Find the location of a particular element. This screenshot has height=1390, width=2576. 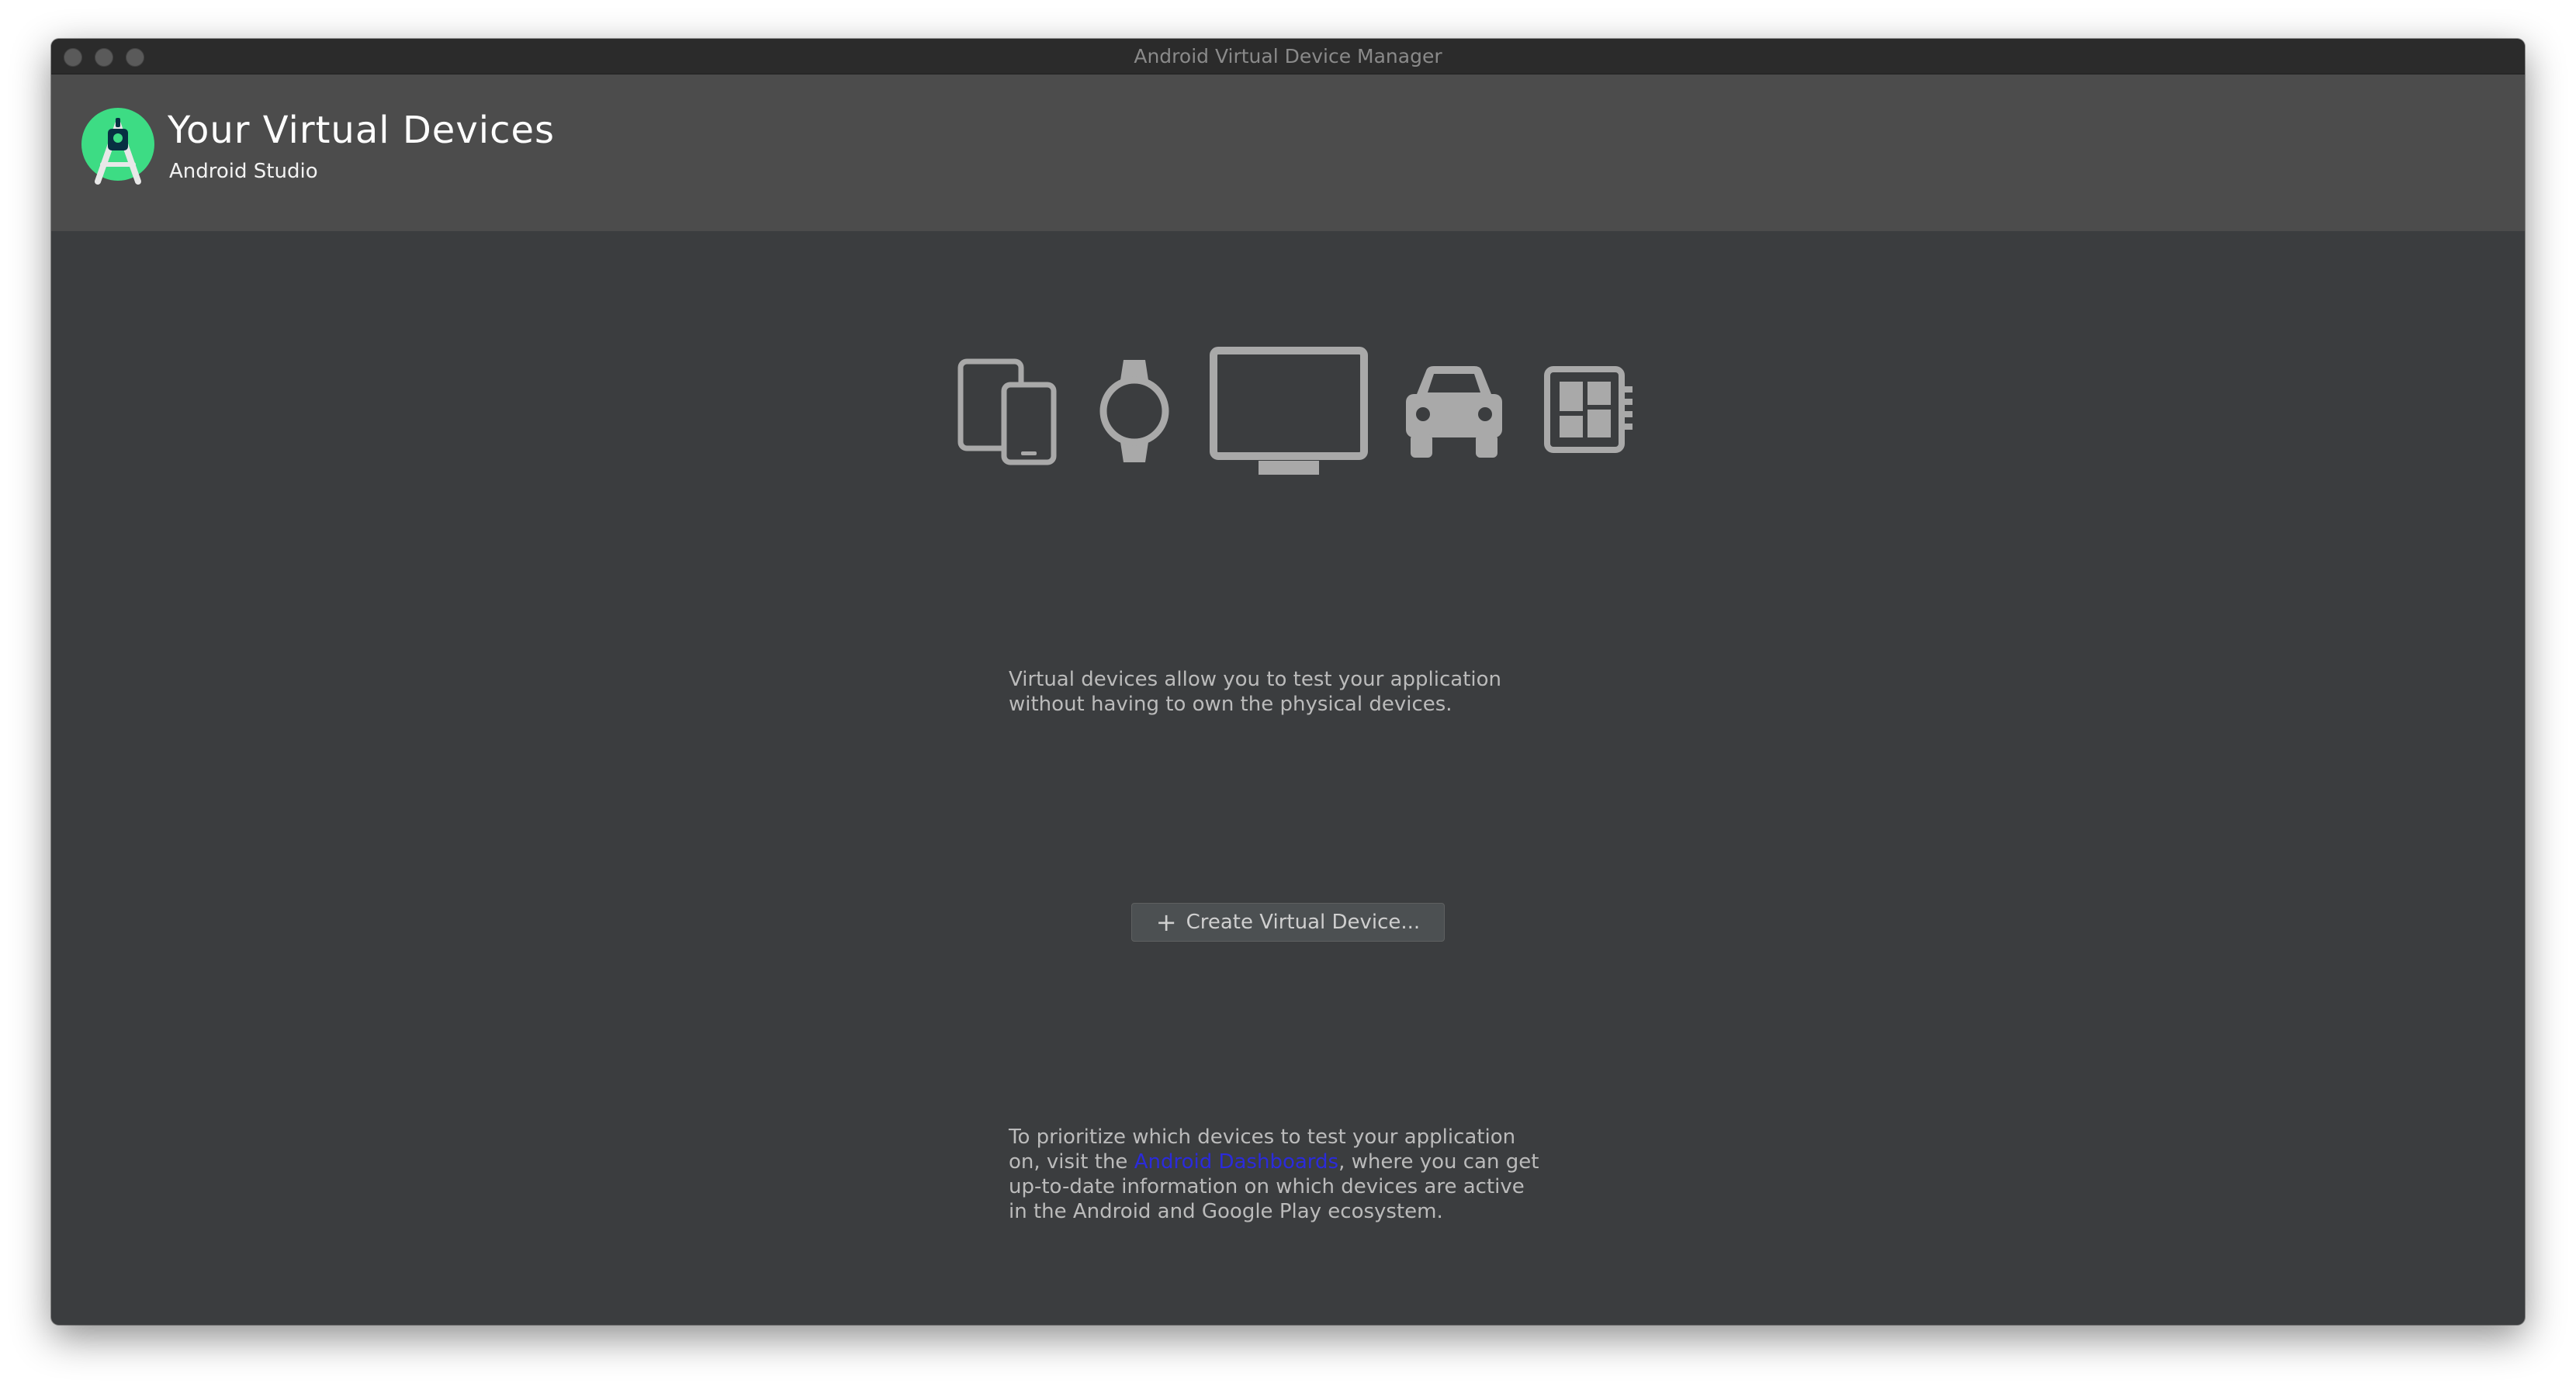

info-line-start: on, visit the is located at coordinates (1071, 1162).